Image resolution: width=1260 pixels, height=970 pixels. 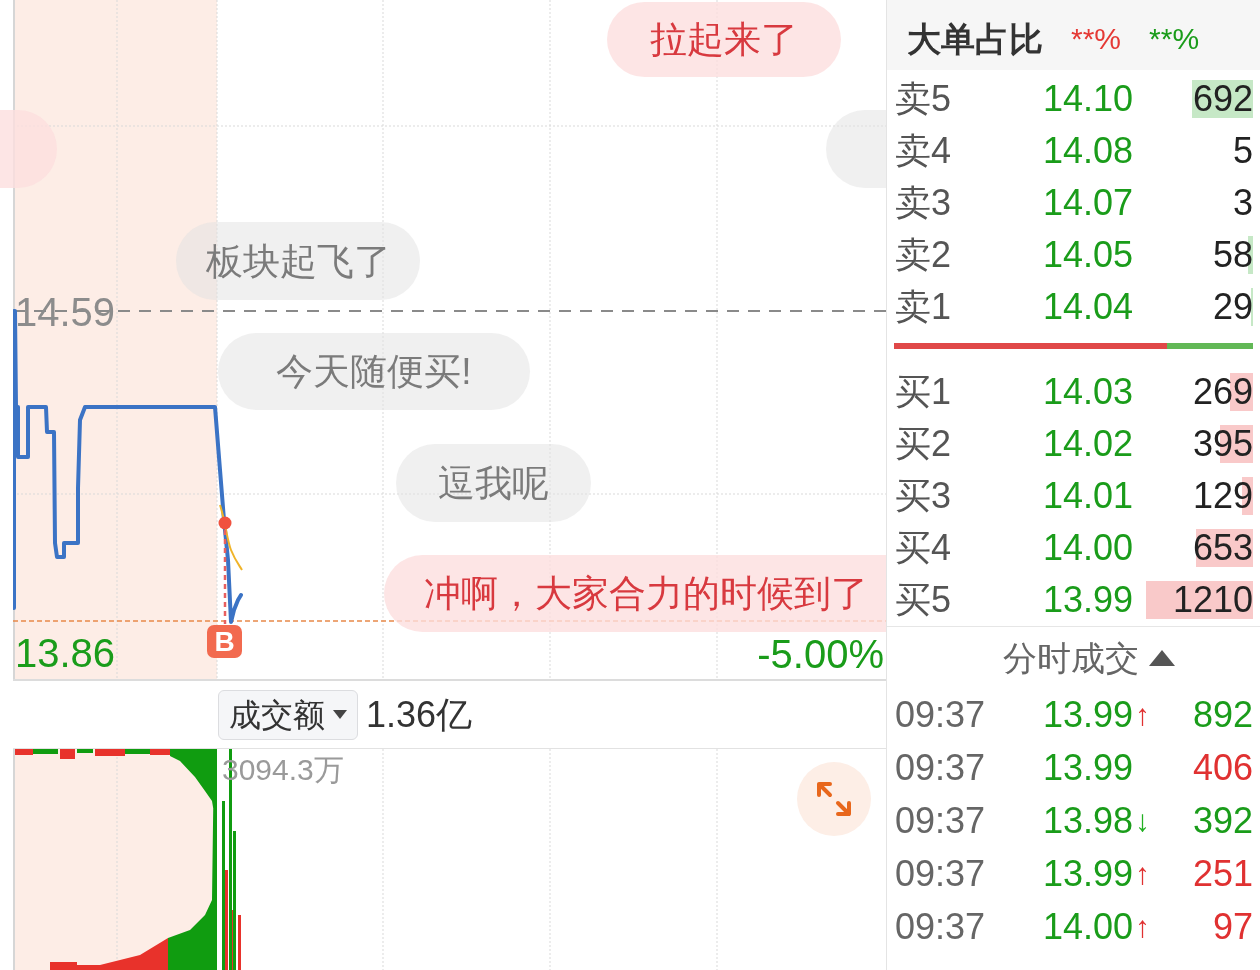 What do you see at coordinates (298, 261) in the screenshot?
I see `comment-bubble: 板块起飞了` at bounding box center [298, 261].